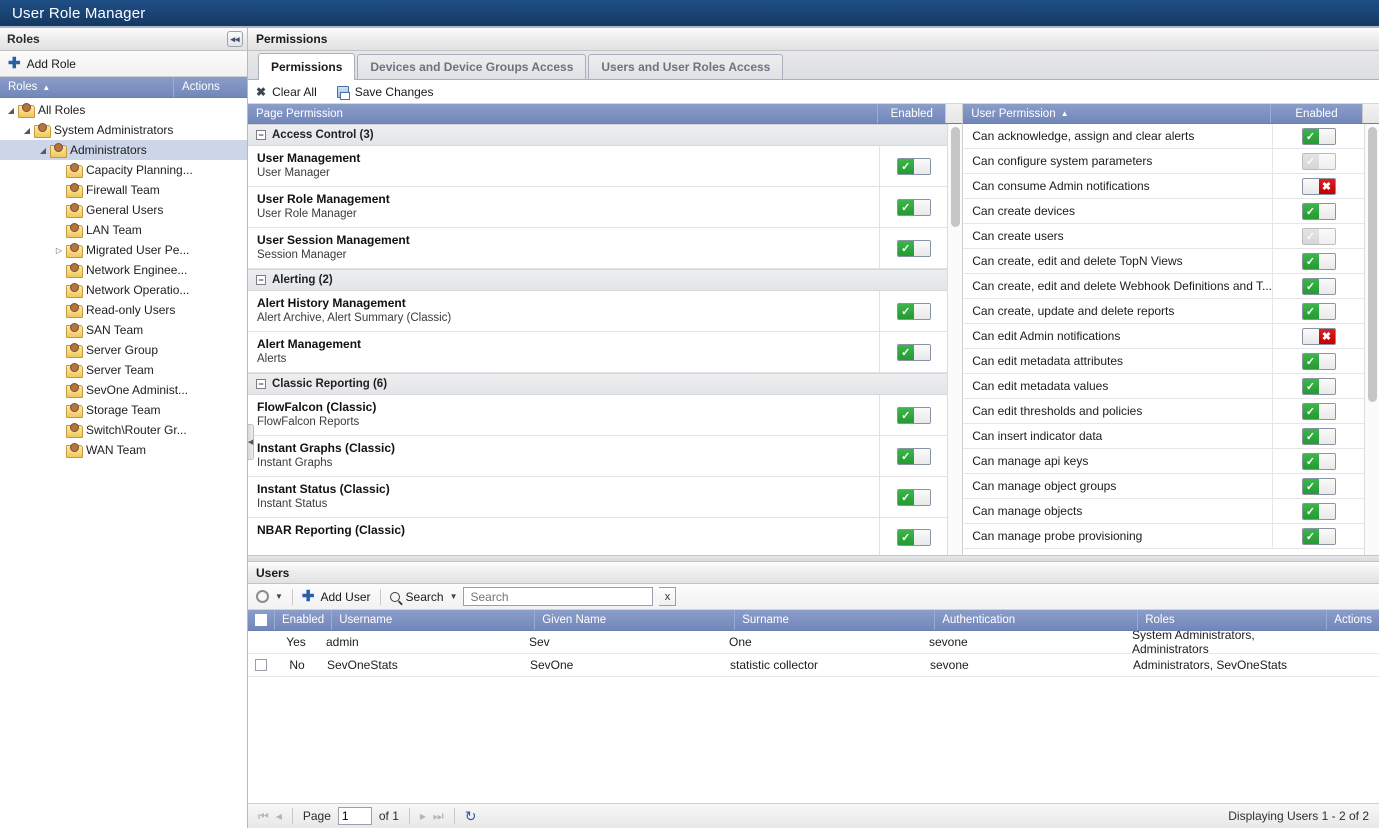 The image size is (1379, 828). Describe the element at coordinates (262, 596) in the screenshot. I see `gear-icon` at that location.